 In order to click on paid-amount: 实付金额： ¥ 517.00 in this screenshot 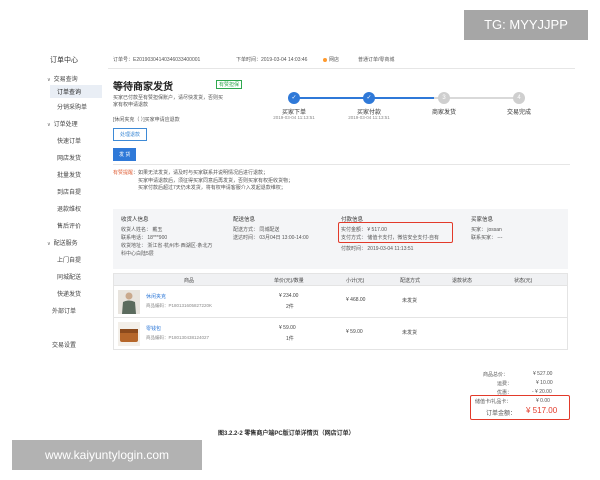, I will do `click(364, 230)`.